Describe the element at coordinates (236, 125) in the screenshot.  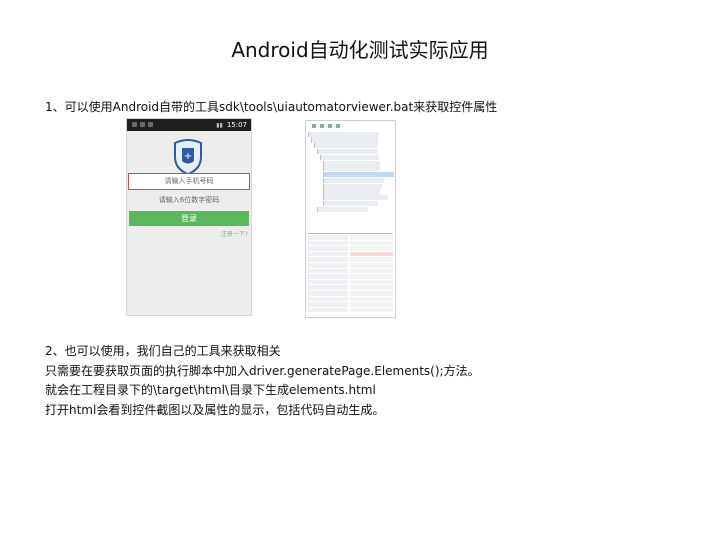
I see `phone-time: 15:07` at that location.